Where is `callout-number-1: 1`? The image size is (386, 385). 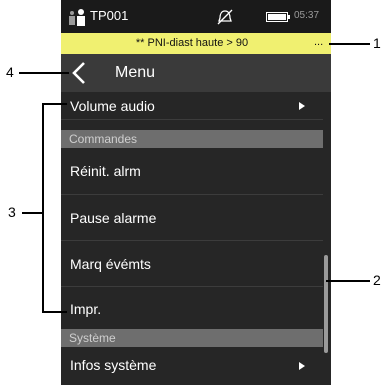 callout-number-1: 1 is located at coordinates (377, 43).